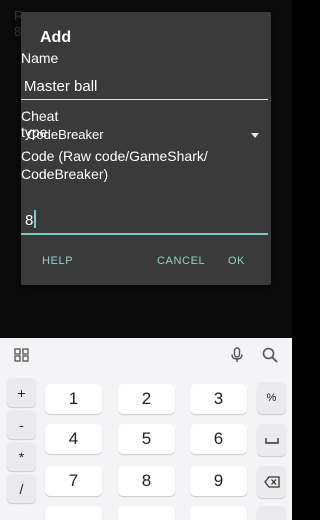  I want to click on code-text: 8, so click(29, 220).